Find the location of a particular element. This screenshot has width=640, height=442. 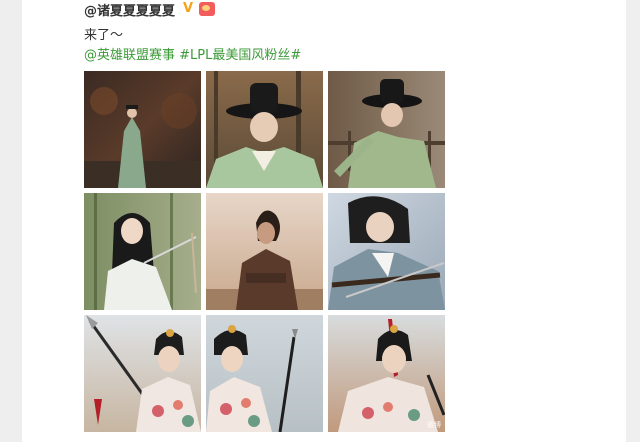

fan-badge-icon is located at coordinates (207, 9).